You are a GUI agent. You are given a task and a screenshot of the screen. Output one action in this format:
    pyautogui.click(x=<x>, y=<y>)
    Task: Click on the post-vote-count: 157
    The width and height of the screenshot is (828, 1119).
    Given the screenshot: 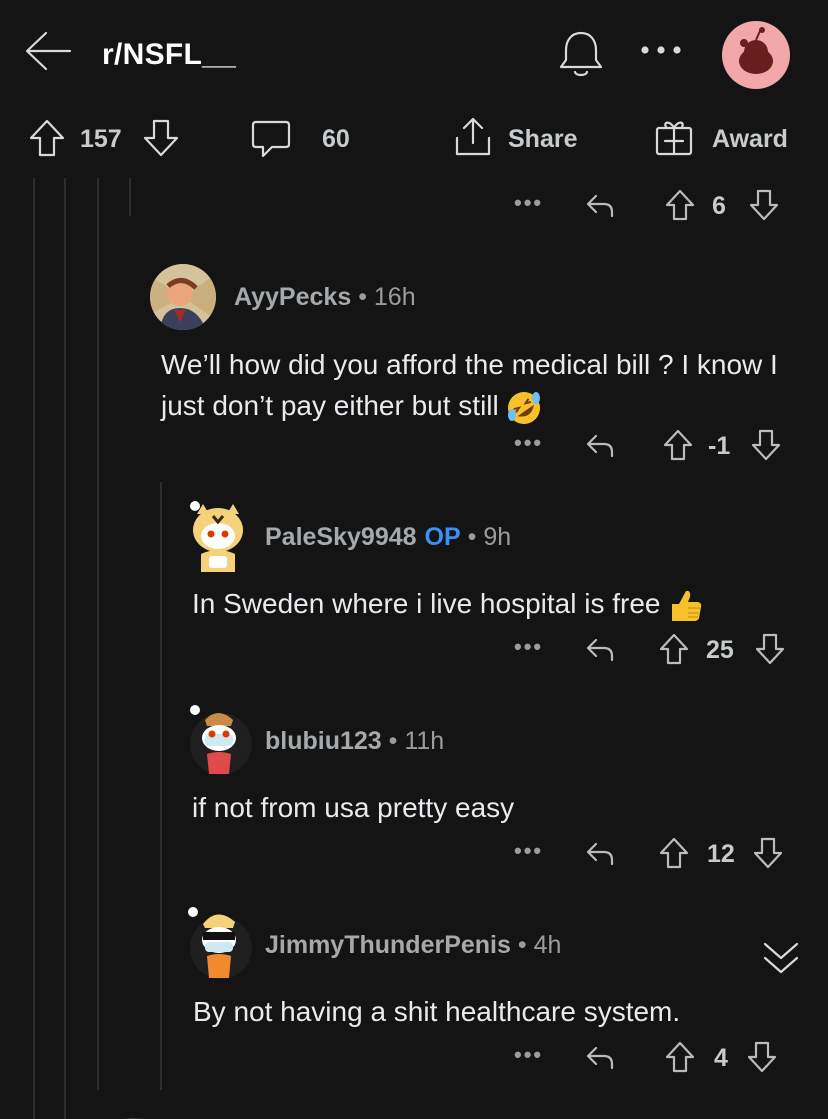 What is the action you would take?
    pyautogui.click(x=101, y=139)
    